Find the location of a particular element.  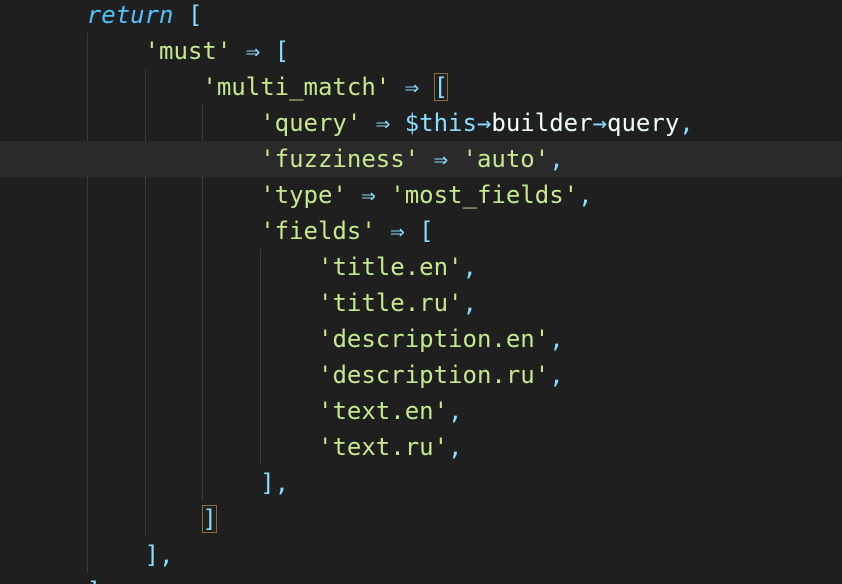

string-token: 'multi_match' is located at coordinates (296, 87).